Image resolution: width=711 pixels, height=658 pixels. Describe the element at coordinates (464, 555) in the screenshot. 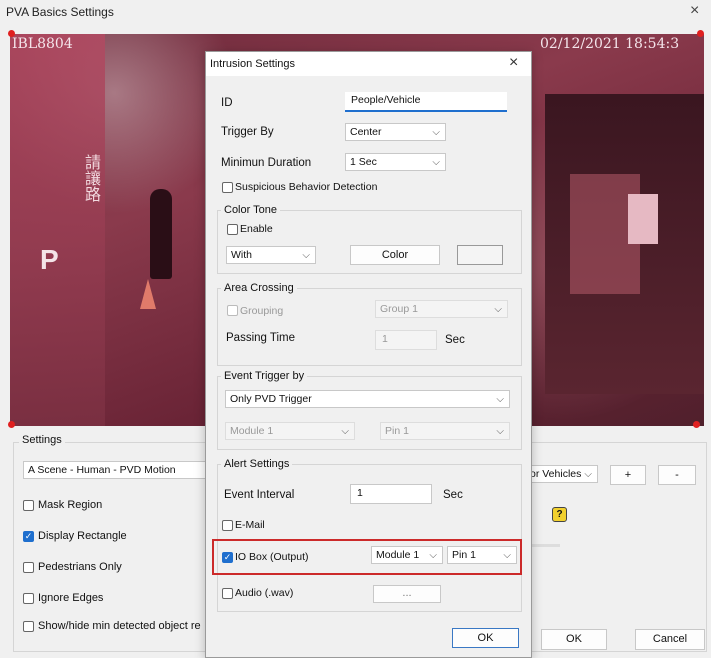

I see `io-pin-value: Pin 1` at that location.